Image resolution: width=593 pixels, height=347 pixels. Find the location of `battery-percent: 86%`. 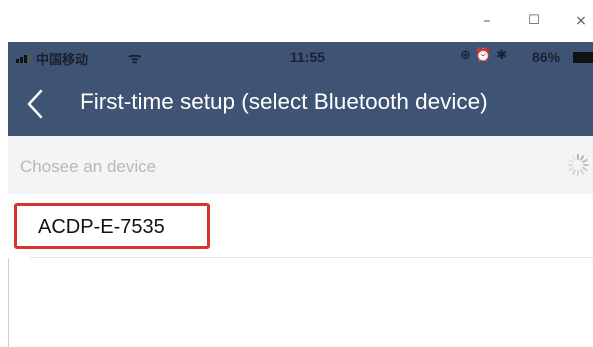

battery-percent: 86% is located at coordinates (546, 57).